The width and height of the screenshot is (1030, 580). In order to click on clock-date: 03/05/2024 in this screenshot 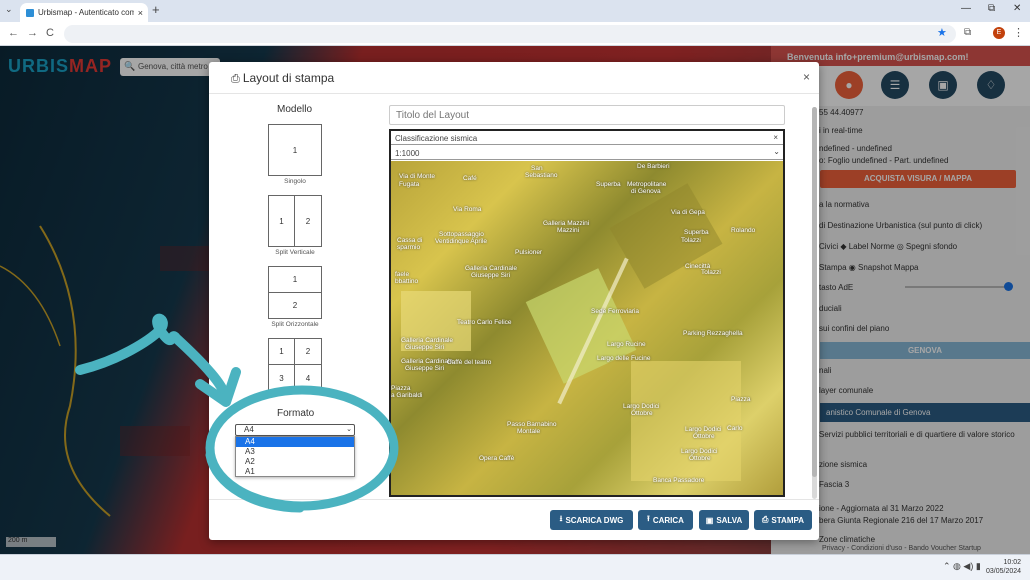, I will do `click(1004, 571)`.